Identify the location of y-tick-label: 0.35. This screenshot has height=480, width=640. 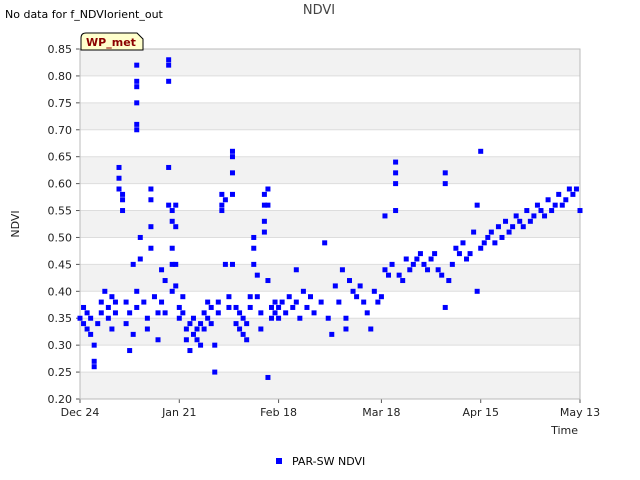
(60, 318).